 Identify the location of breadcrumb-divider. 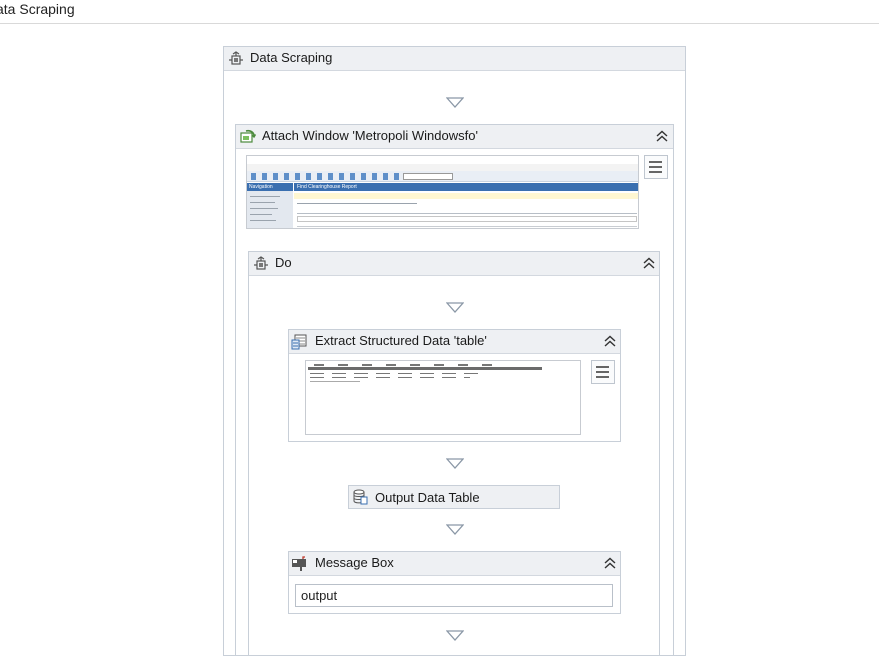
(439, 23).